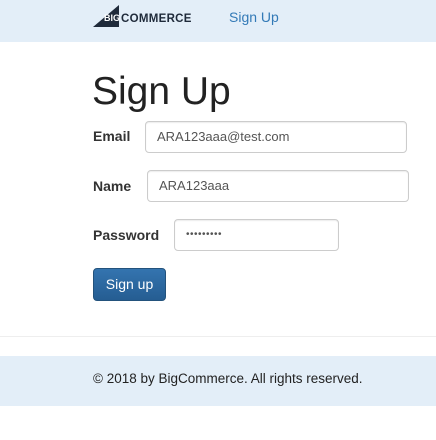 The width and height of the screenshot is (436, 440). I want to click on page-title: Sign Up, so click(161, 91).